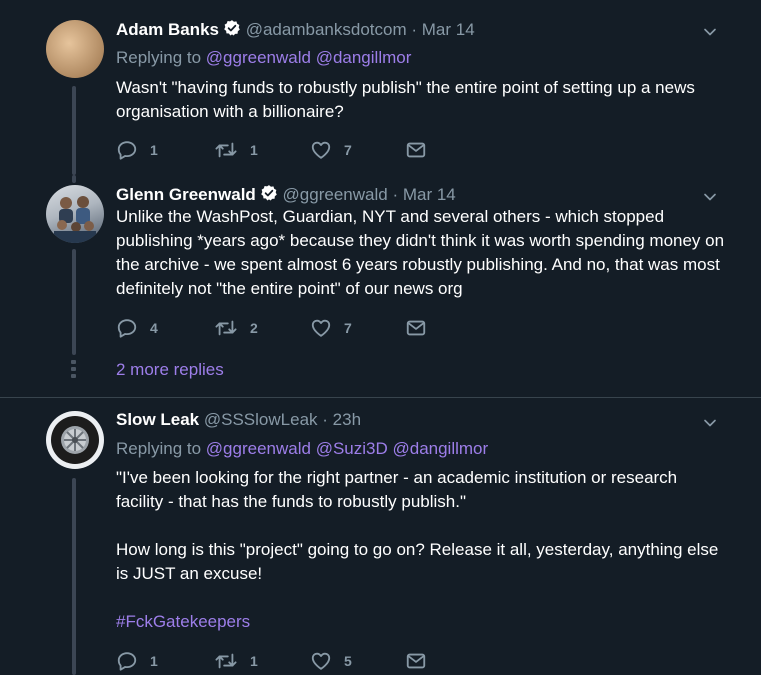 The width and height of the screenshot is (761, 675). I want to click on tweet-actions: 1 1 5, so click(281, 661).